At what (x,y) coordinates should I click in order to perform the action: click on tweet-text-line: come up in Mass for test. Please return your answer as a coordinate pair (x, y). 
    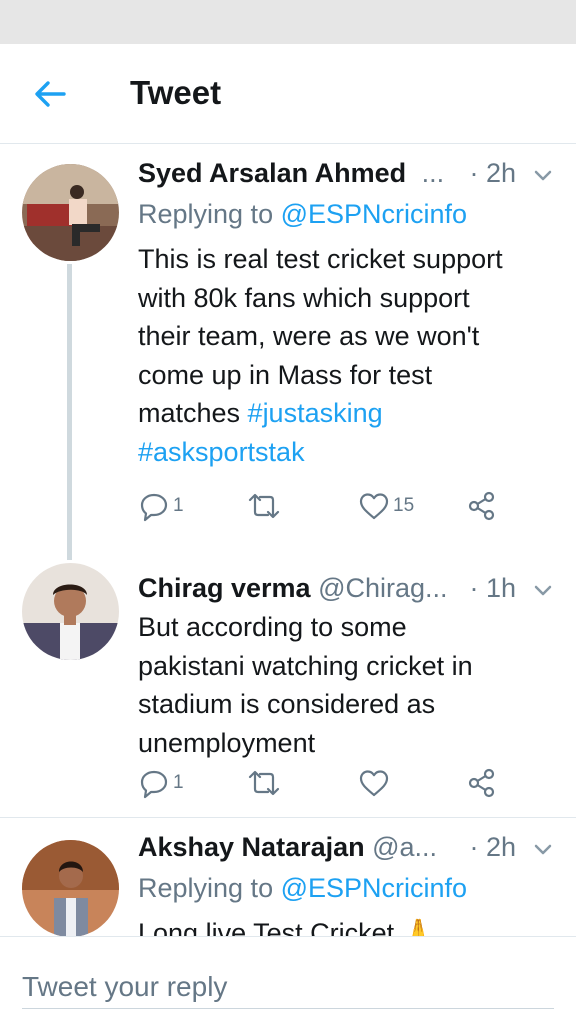
    Looking at the image, I should click on (285, 374).